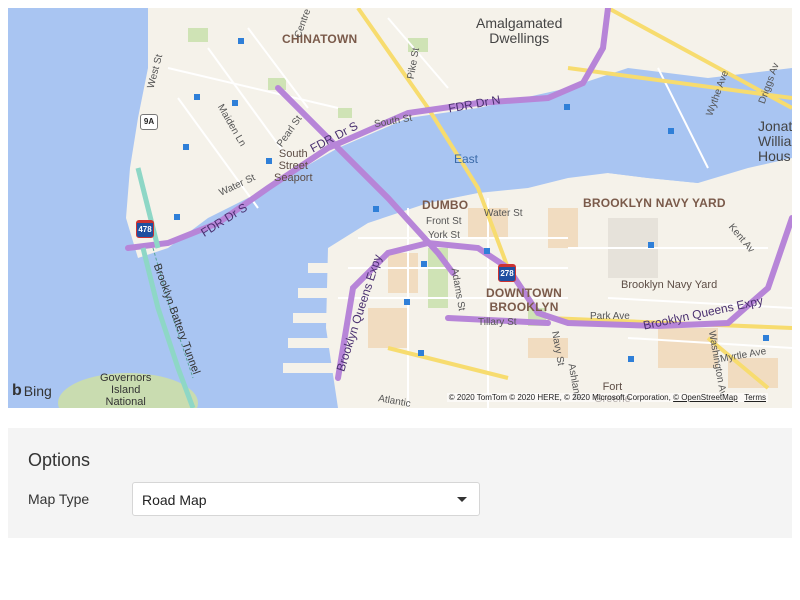 Image resolution: width=800 pixels, height=600 pixels. I want to click on label-downtown-brooklyn: DOWNTOWN BROOKLYN, so click(524, 300).